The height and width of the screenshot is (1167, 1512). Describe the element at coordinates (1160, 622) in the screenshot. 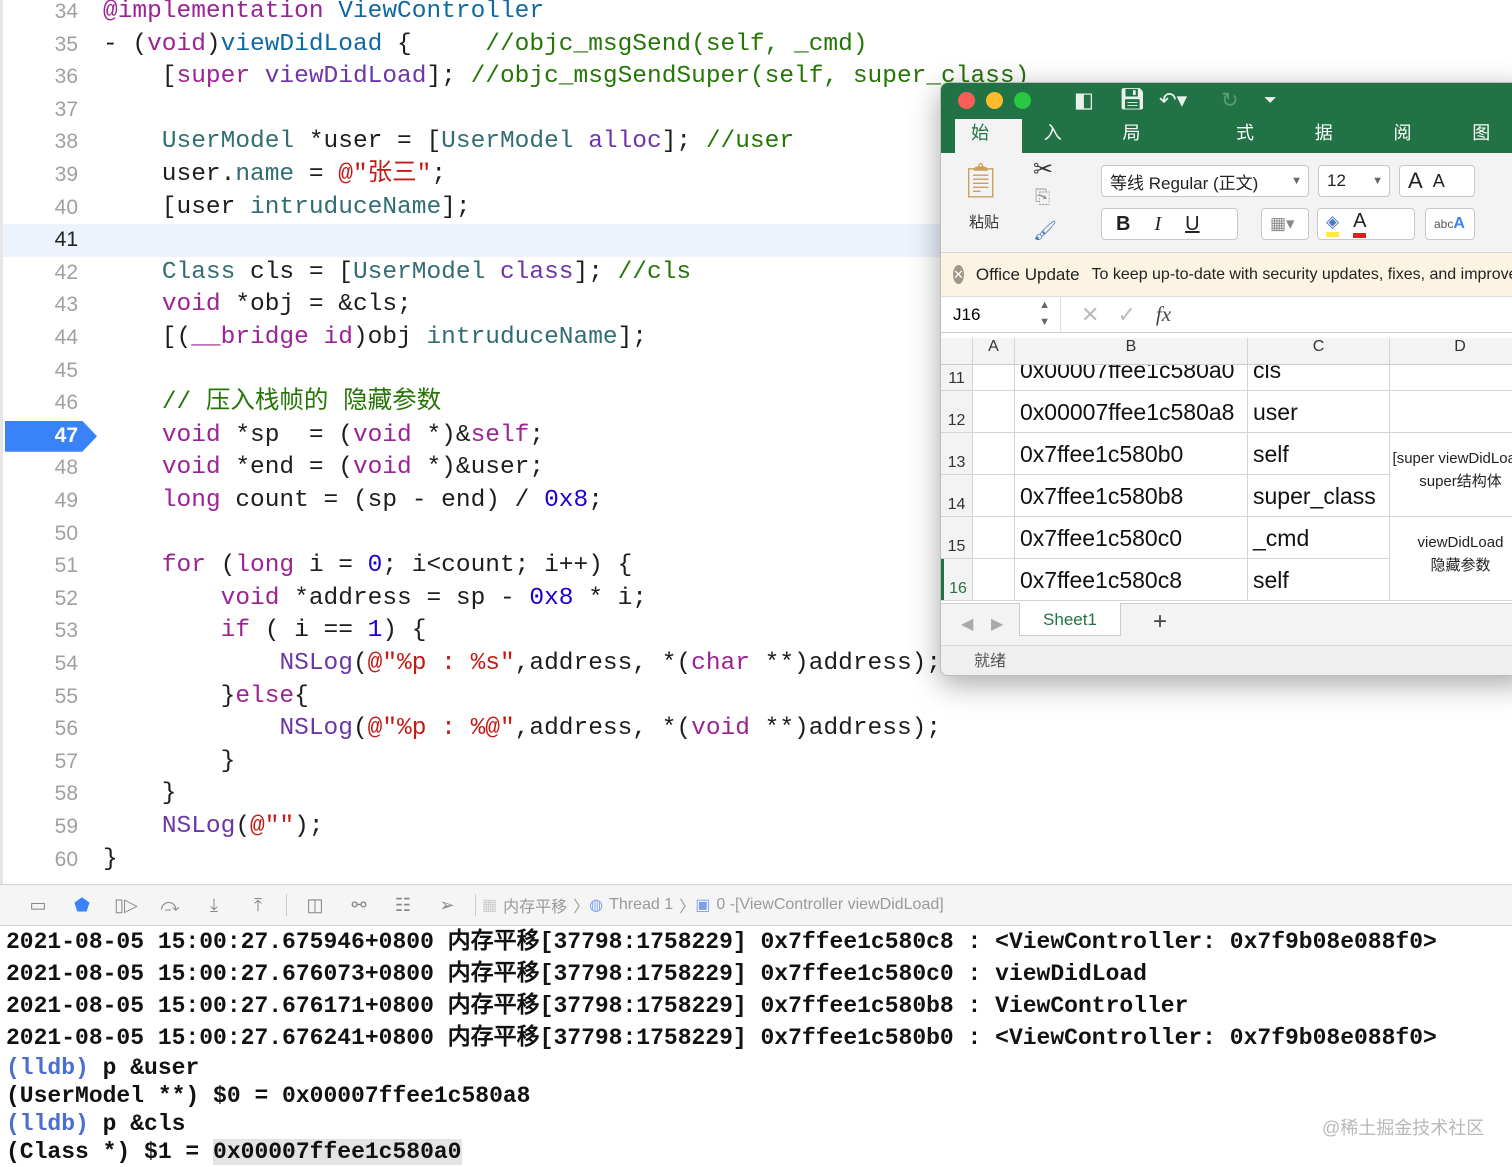

I see `add-sheet-button: +` at that location.